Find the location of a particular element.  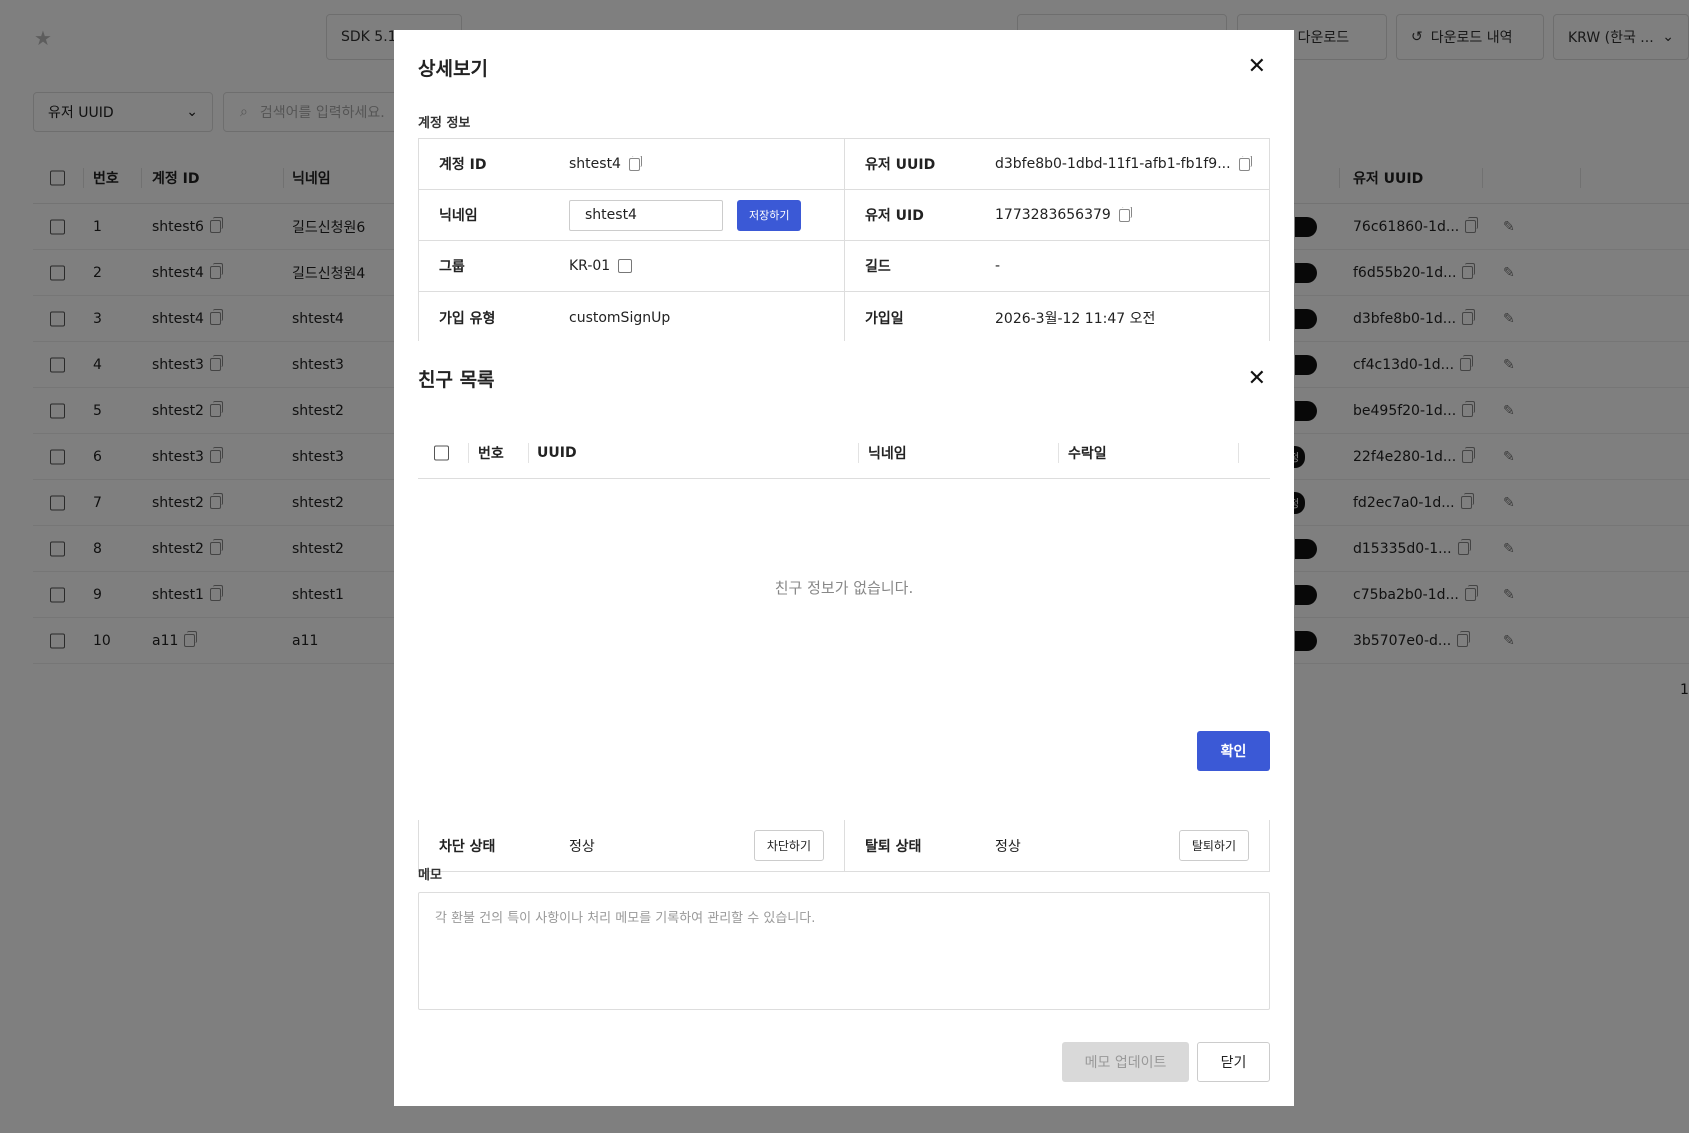

user-uid-value: 1773283656379 is located at coordinates (1053, 215).